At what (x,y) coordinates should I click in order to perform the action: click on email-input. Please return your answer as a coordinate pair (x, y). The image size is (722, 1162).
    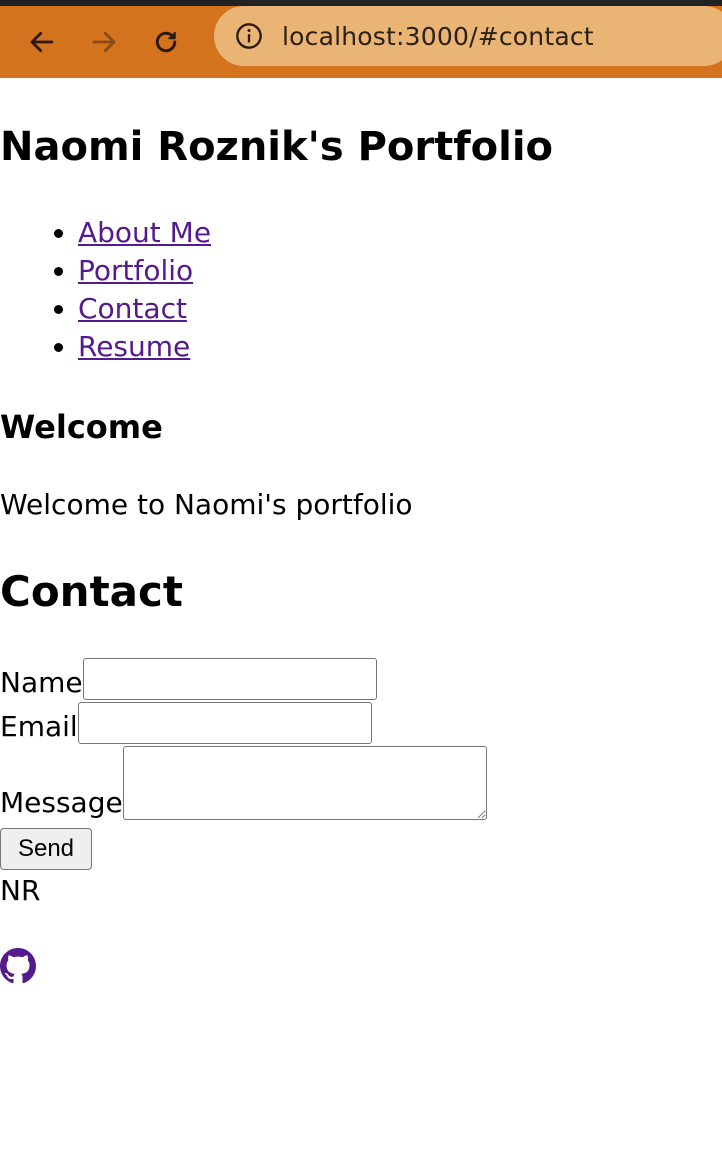
    Looking at the image, I should click on (224, 723).